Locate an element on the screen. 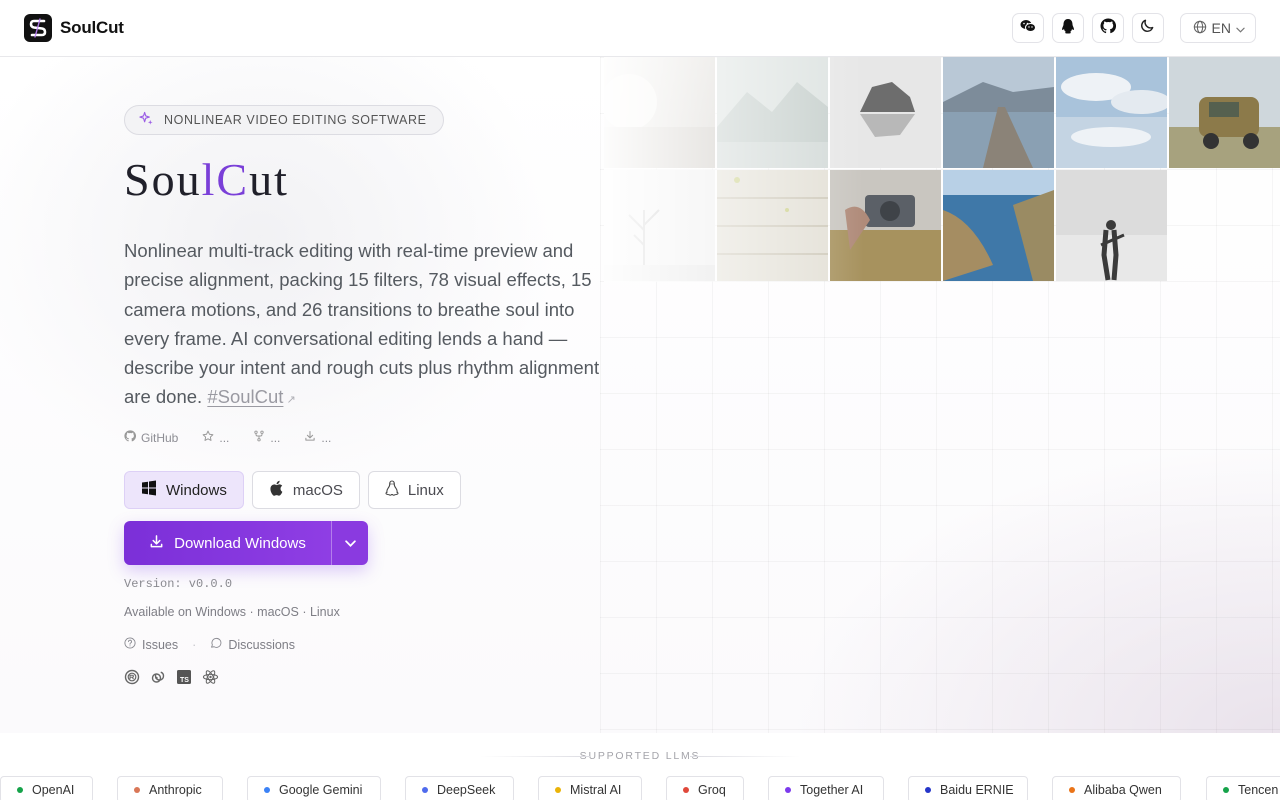  download-button-group: Download Windows is located at coordinates (246, 543).